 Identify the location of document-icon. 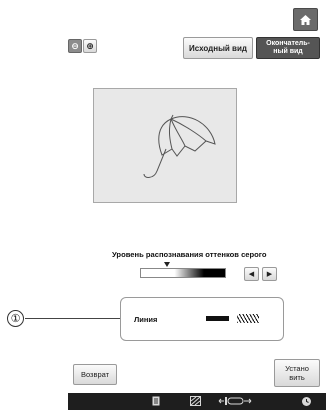
(156, 402).